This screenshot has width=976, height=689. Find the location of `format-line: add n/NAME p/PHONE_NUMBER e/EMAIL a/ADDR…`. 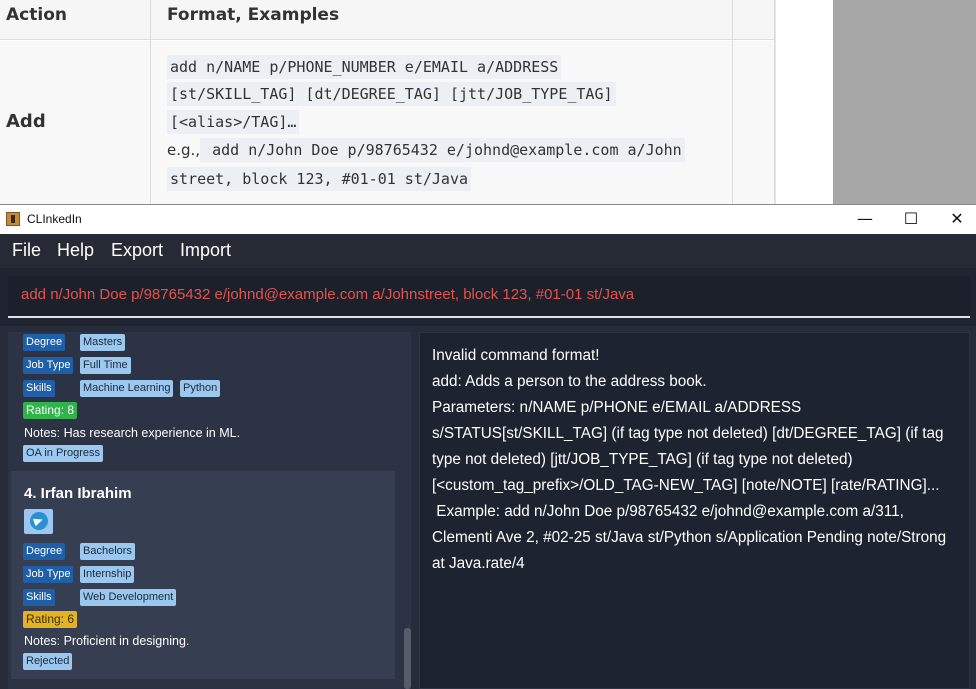

format-line: add n/NAME p/PHONE_NUMBER e/EMAIL a/ADDR… is located at coordinates (364, 67).